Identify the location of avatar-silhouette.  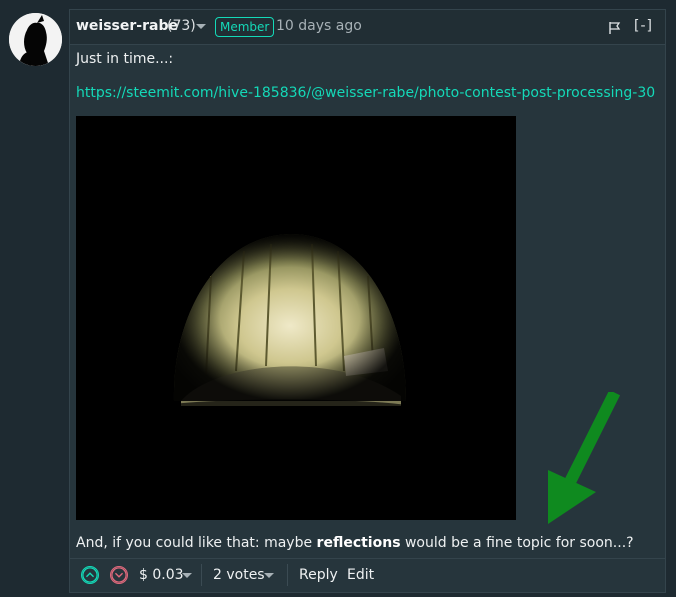
(35, 39).